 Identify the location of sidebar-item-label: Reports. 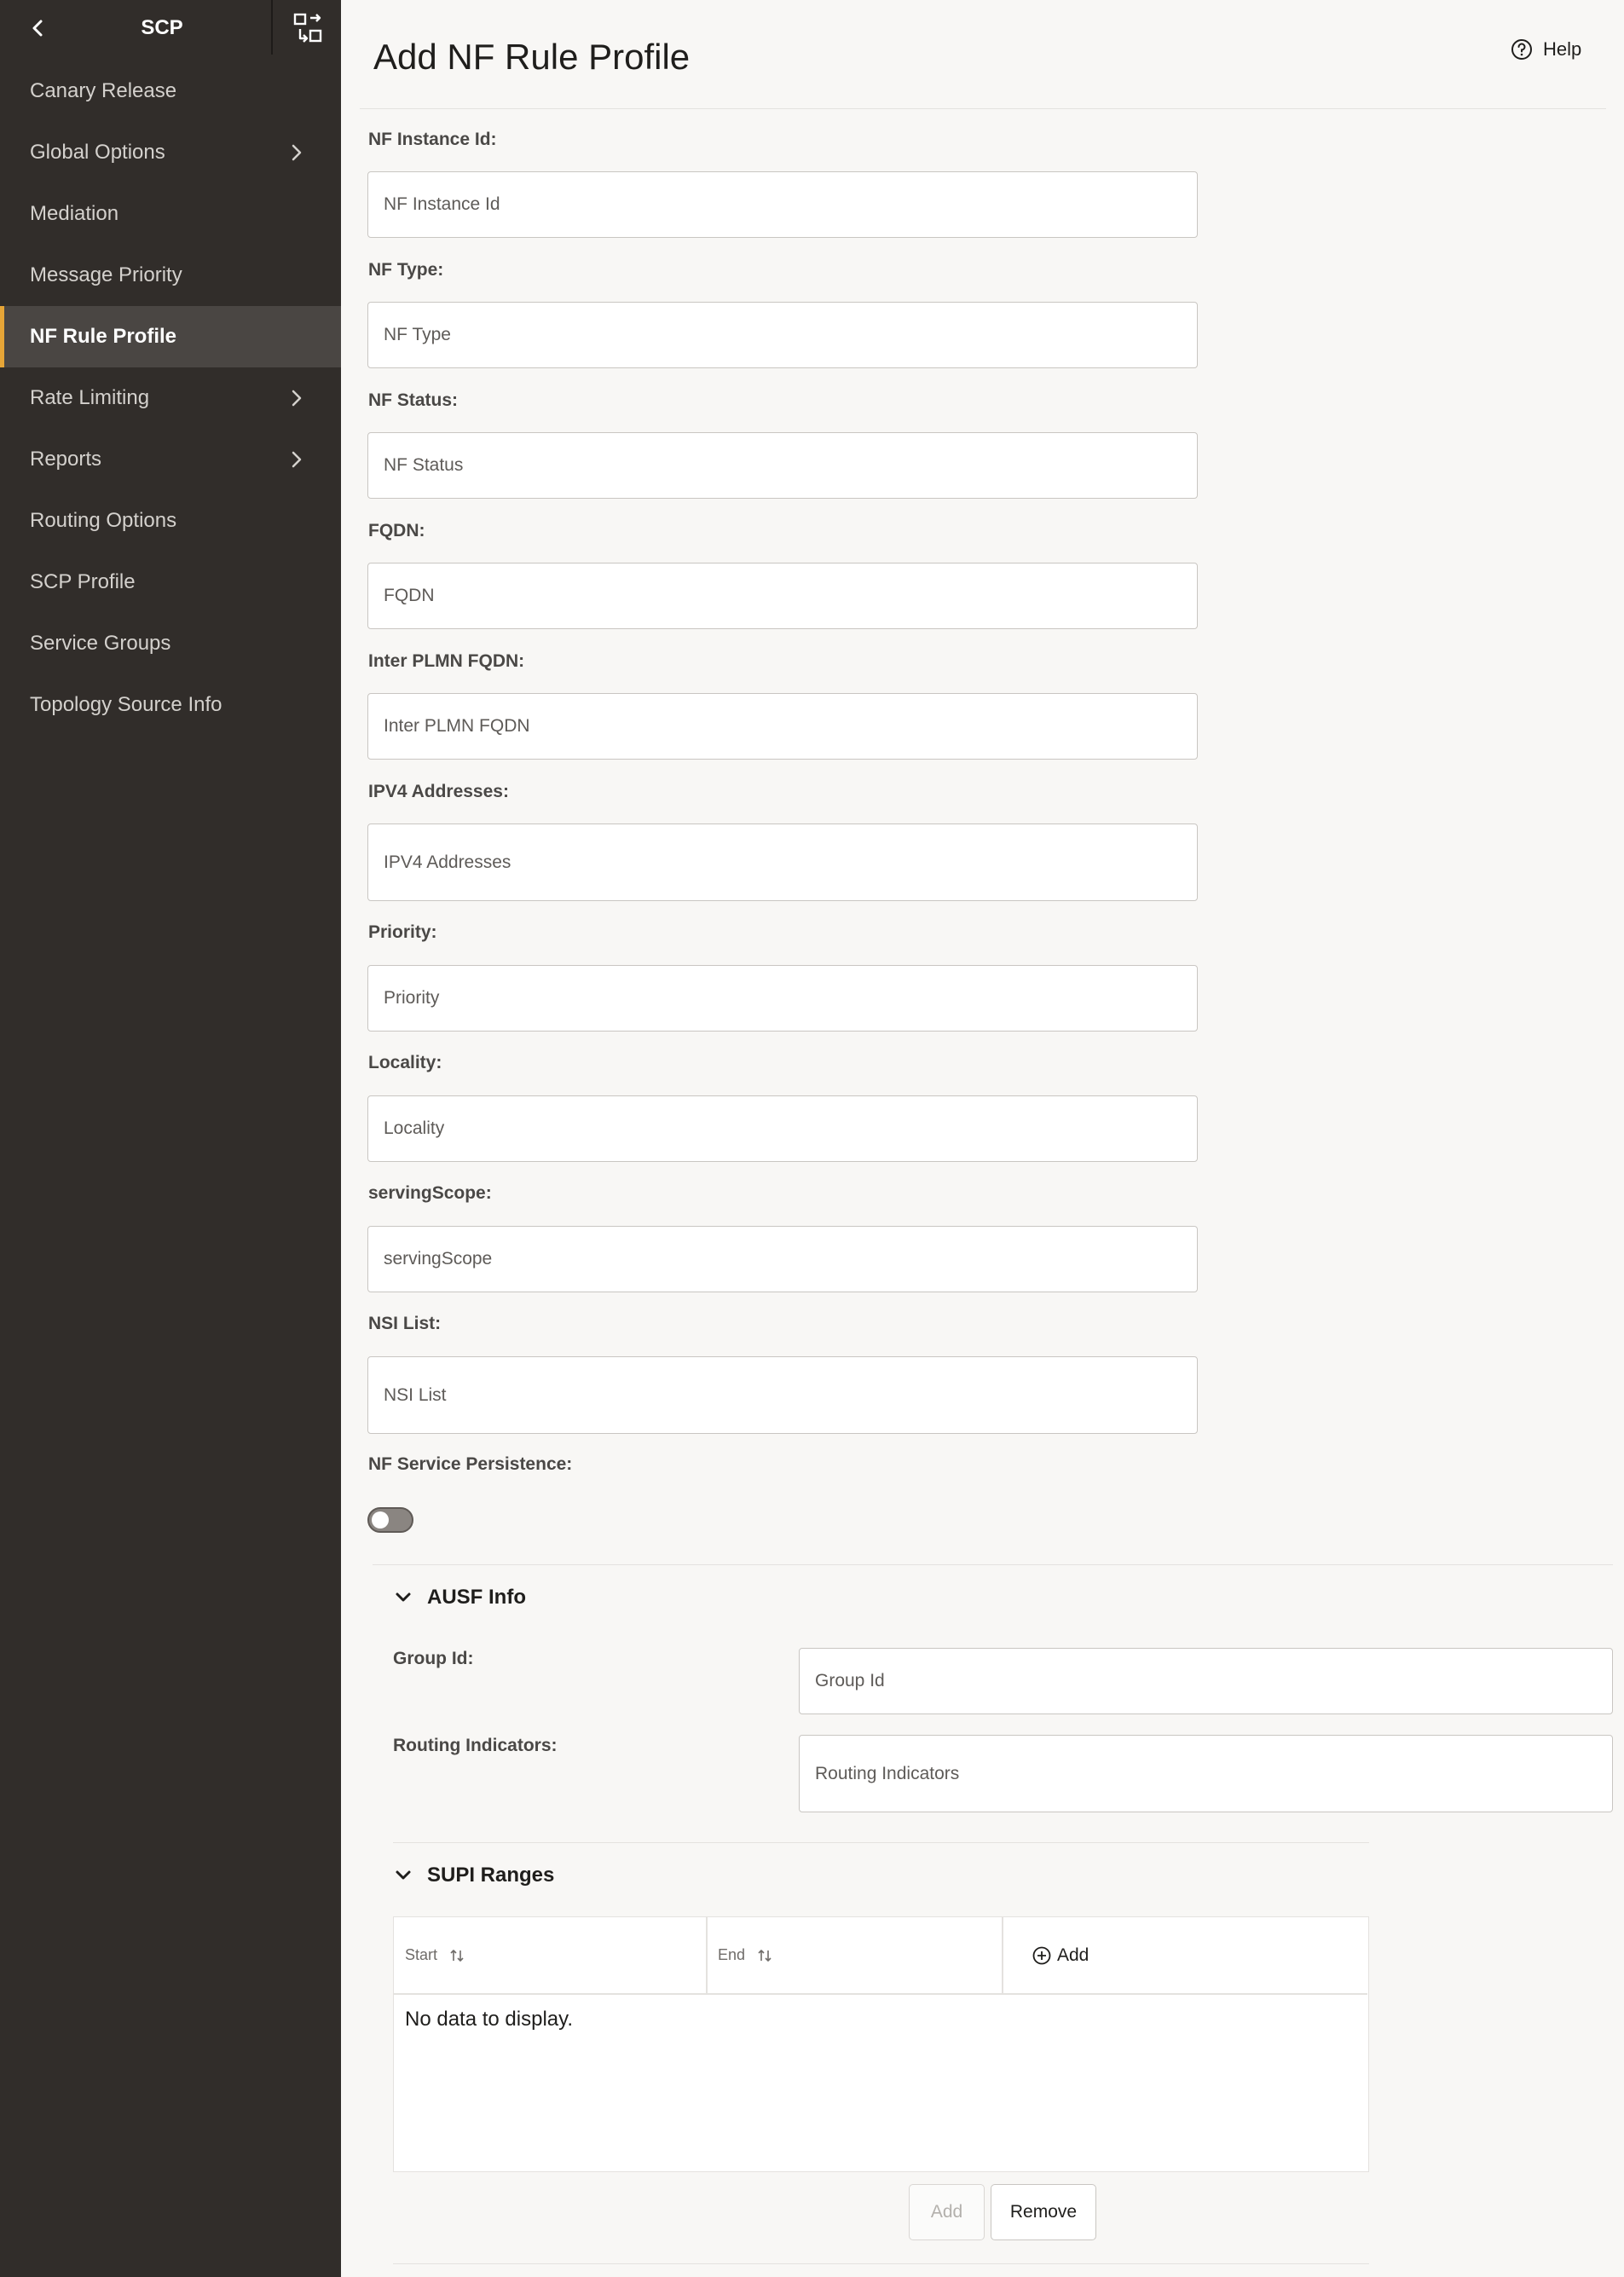
(66, 459).